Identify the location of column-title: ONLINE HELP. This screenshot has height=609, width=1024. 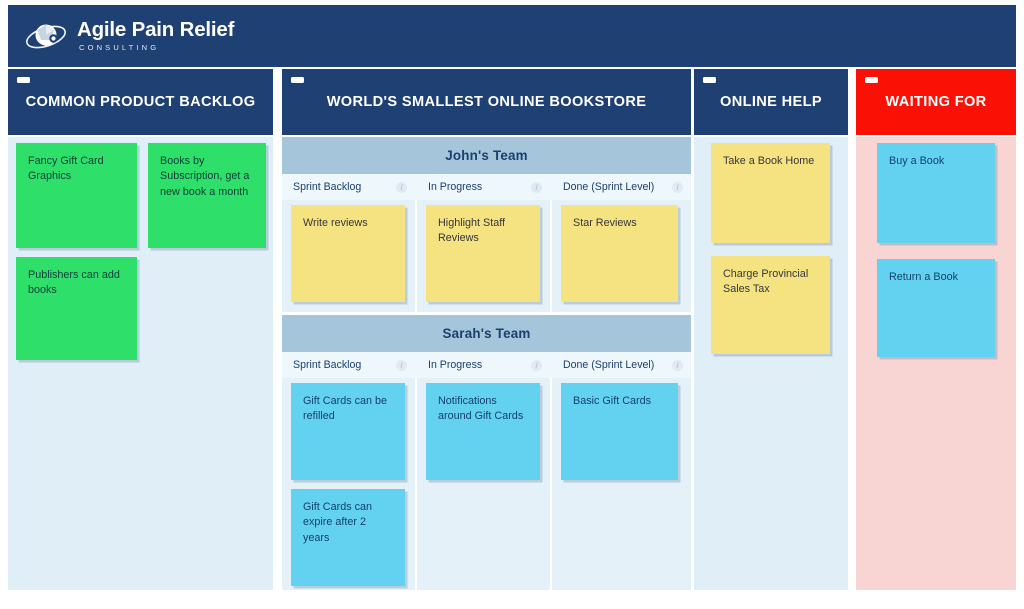
(771, 102).